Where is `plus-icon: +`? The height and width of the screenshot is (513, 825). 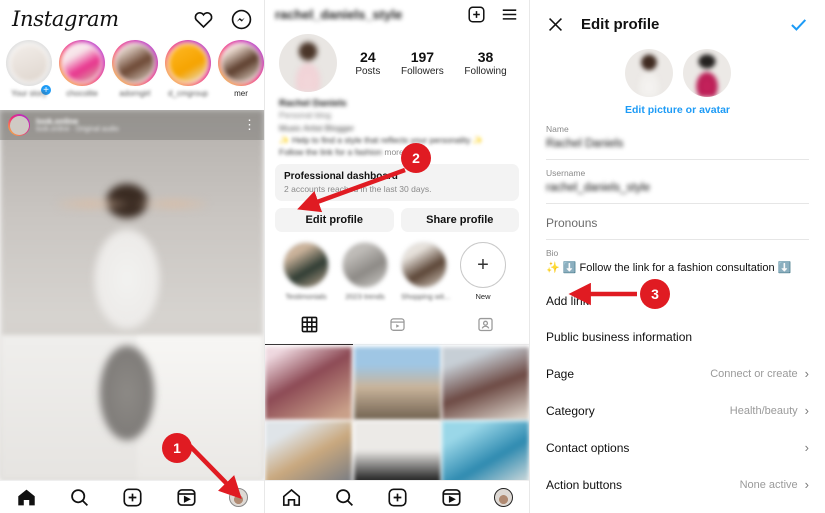 plus-icon: + is located at coordinates (483, 265).